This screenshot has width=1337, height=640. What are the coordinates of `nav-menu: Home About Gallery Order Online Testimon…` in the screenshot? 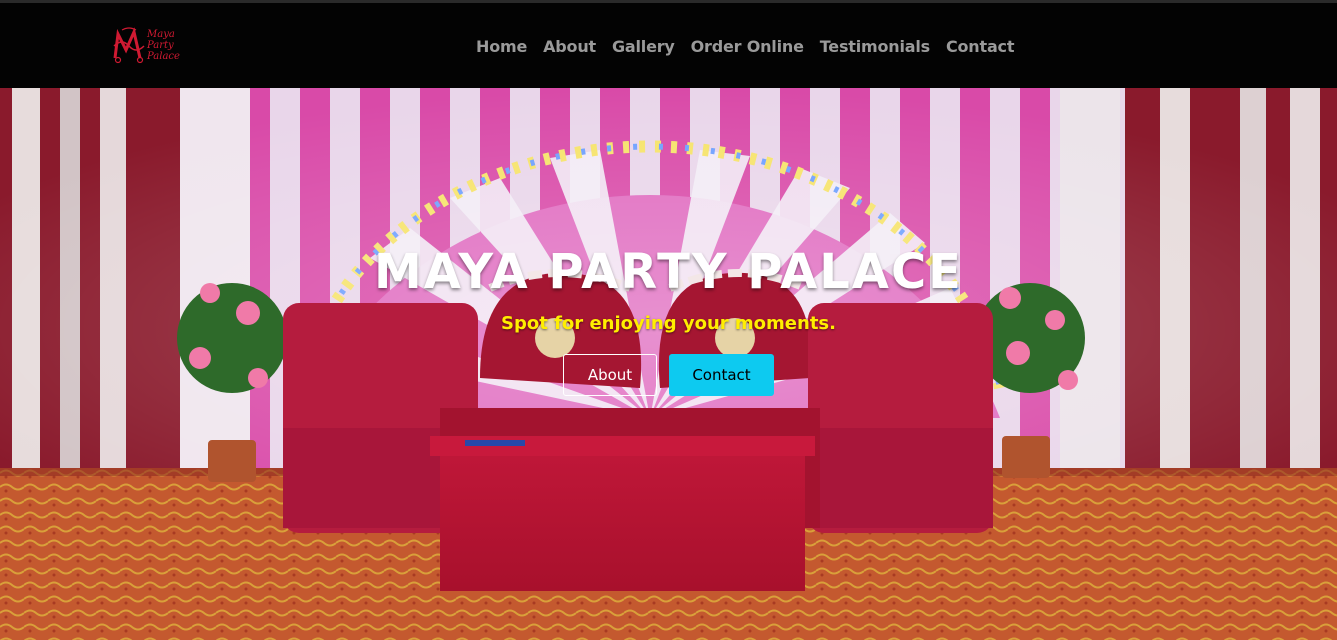 It's located at (745, 46).